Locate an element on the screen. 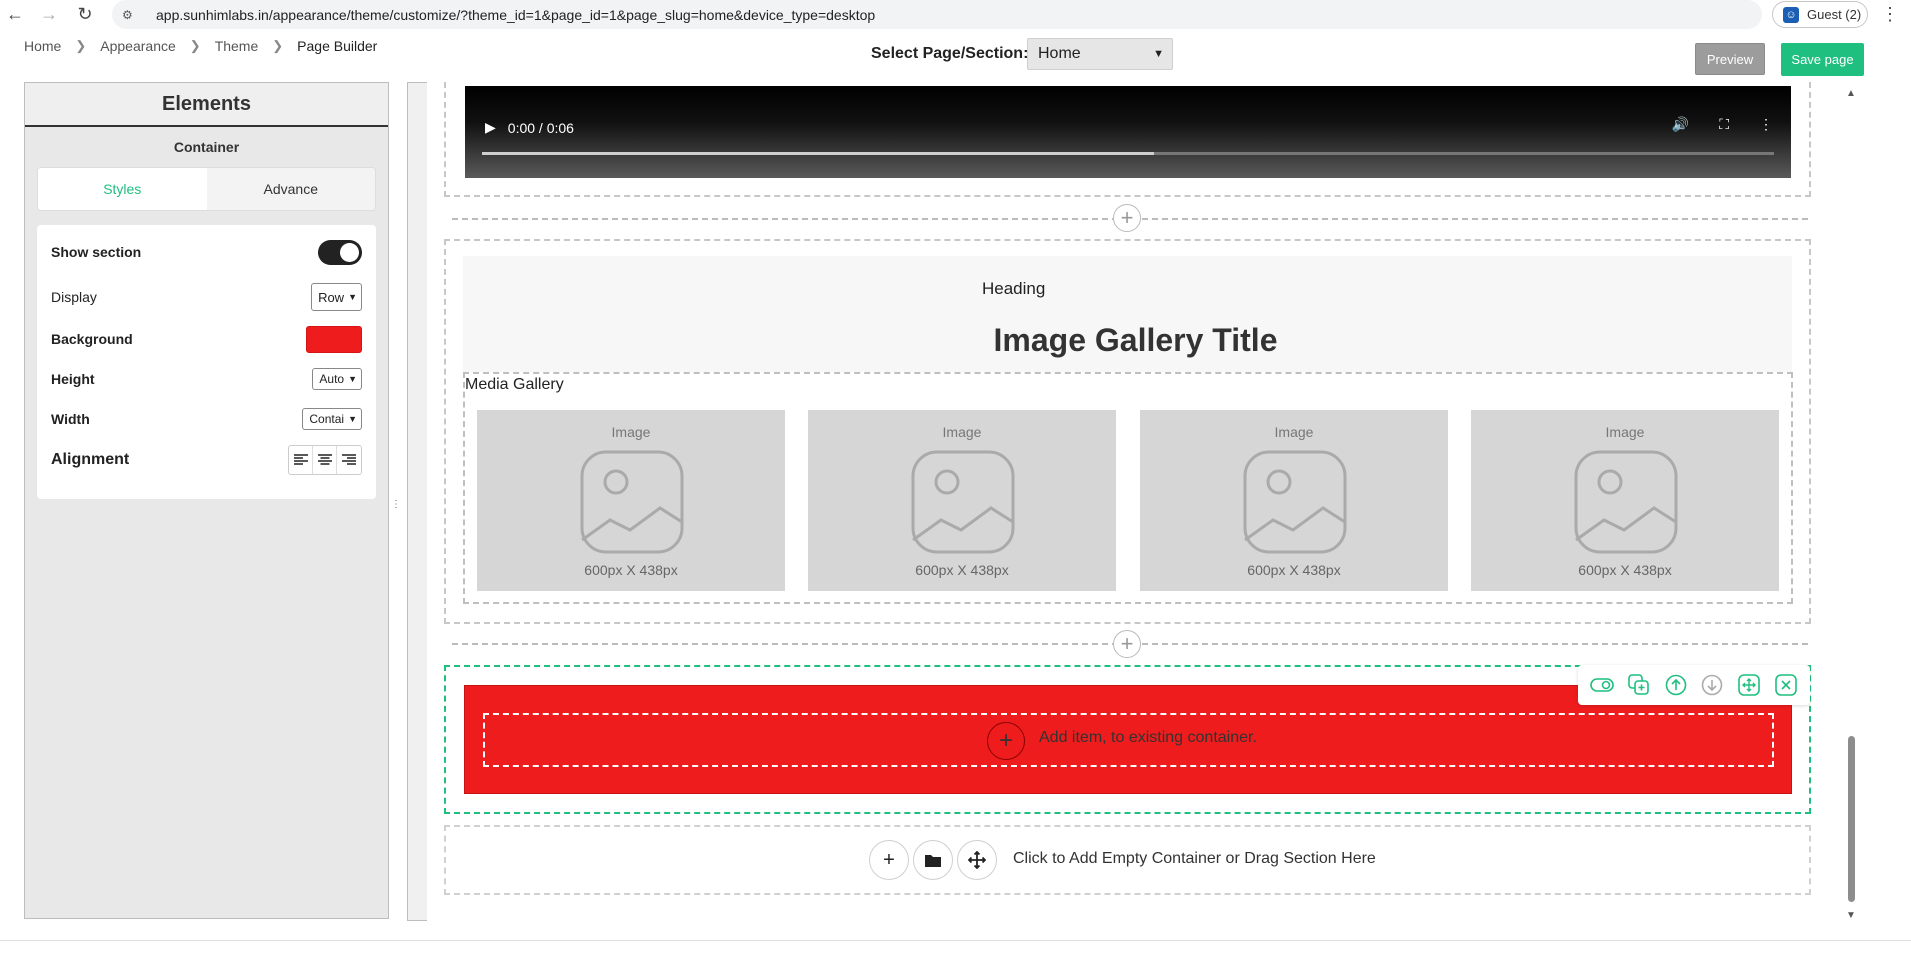 This screenshot has width=1911, height=955. page-select: Home ▼ is located at coordinates (1100, 54).